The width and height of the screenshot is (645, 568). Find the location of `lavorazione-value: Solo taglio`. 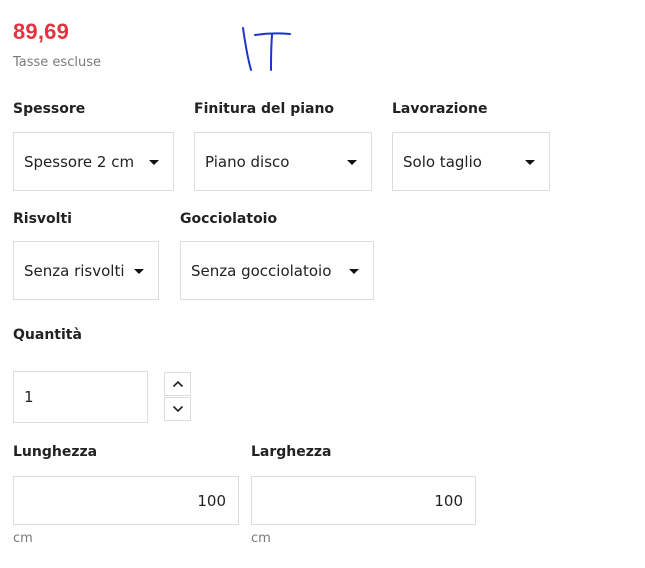

lavorazione-value: Solo taglio is located at coordinates (442, 161).